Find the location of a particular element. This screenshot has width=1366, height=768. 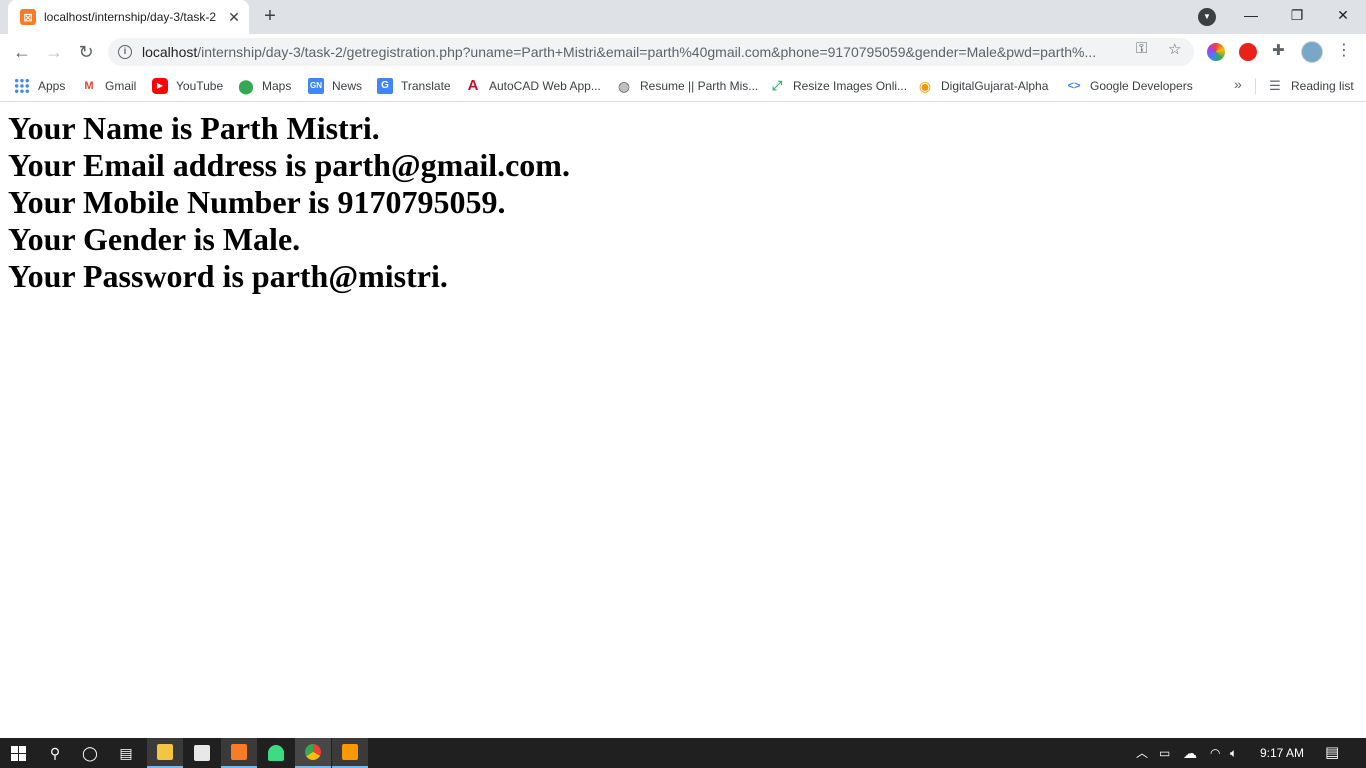

new-tab-button: + is located at coordinates (270, 16).